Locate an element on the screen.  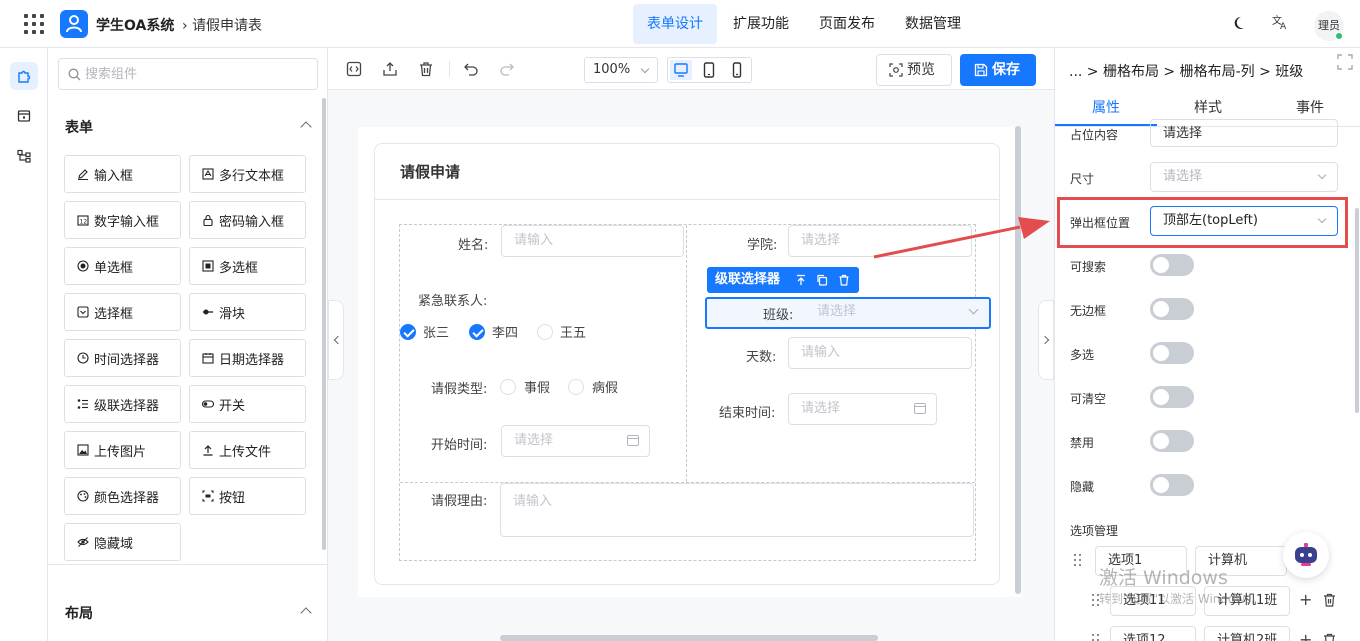
desktop-view-icon is located at coordinates (681, 70).